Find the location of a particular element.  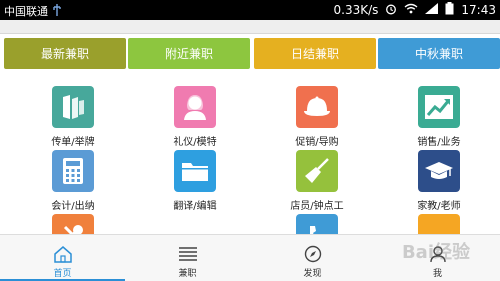

category-translation: 翻译/编辑 is located at coordinates (194, 183).